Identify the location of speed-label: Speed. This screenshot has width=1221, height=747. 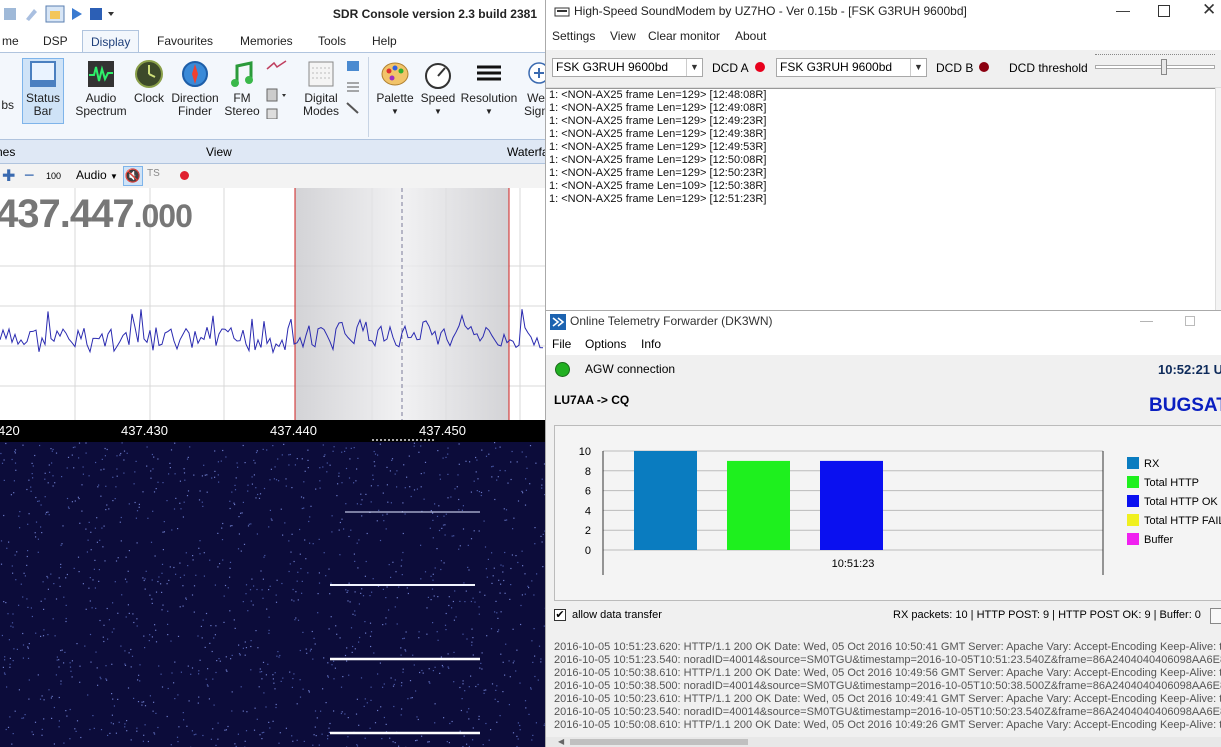
(438, 98).